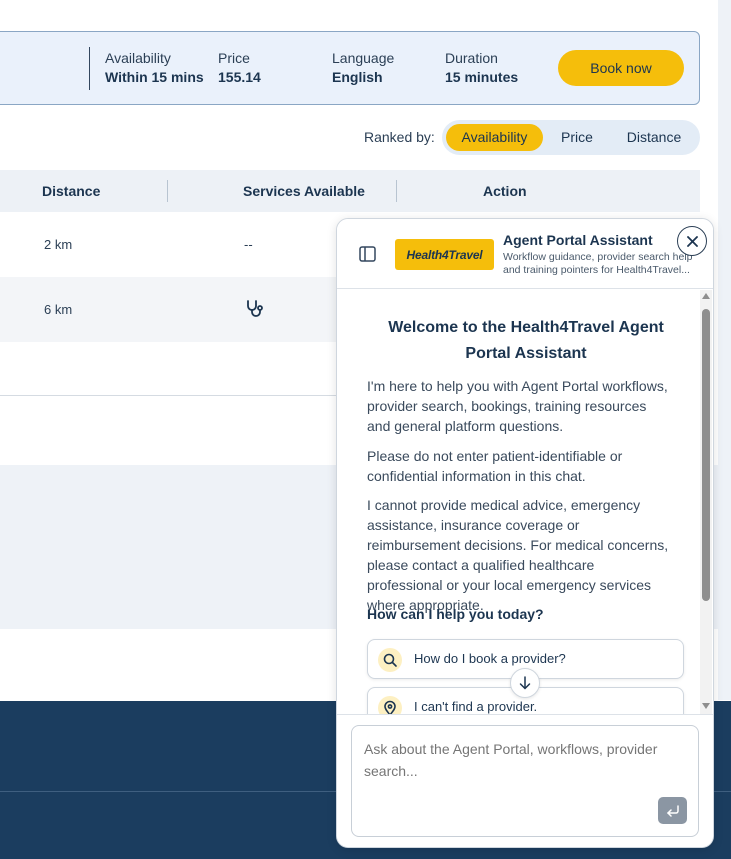  What do you see at coordinates (368, 254) in the screenshot?
I see `sidebar-toggle-icon` at bounding box center [368, 254].